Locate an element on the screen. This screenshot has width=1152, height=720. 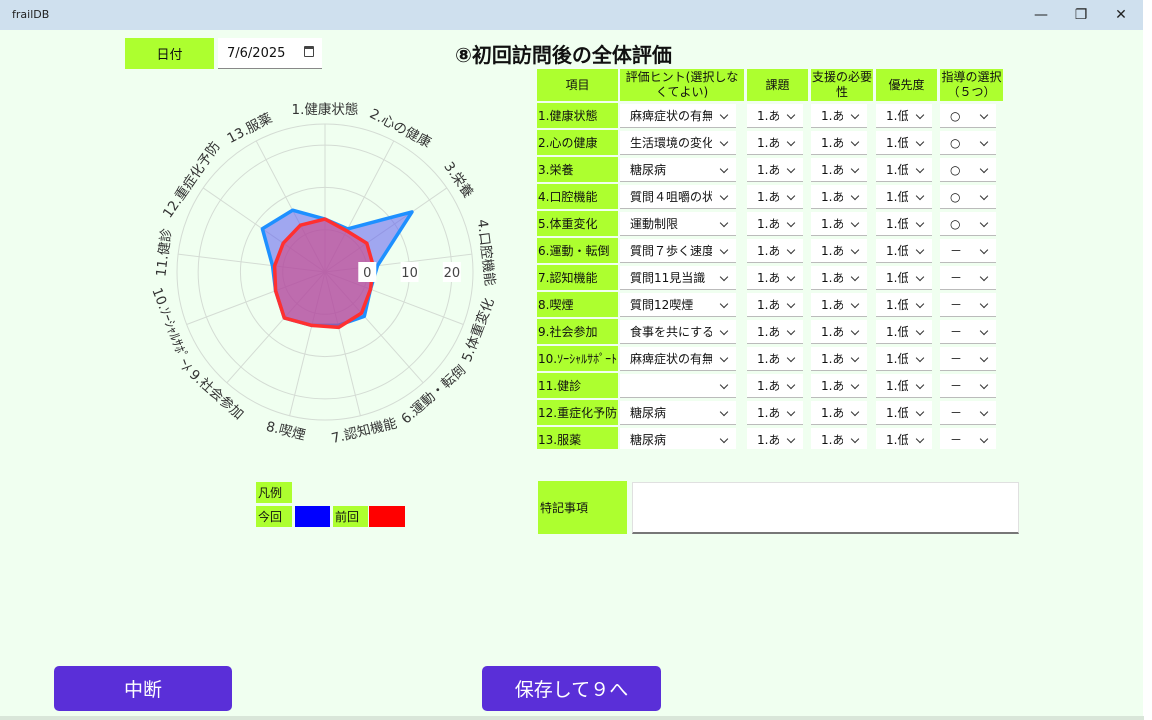
save-next-button: 保存して９へ is located at coordinates (571, 688).